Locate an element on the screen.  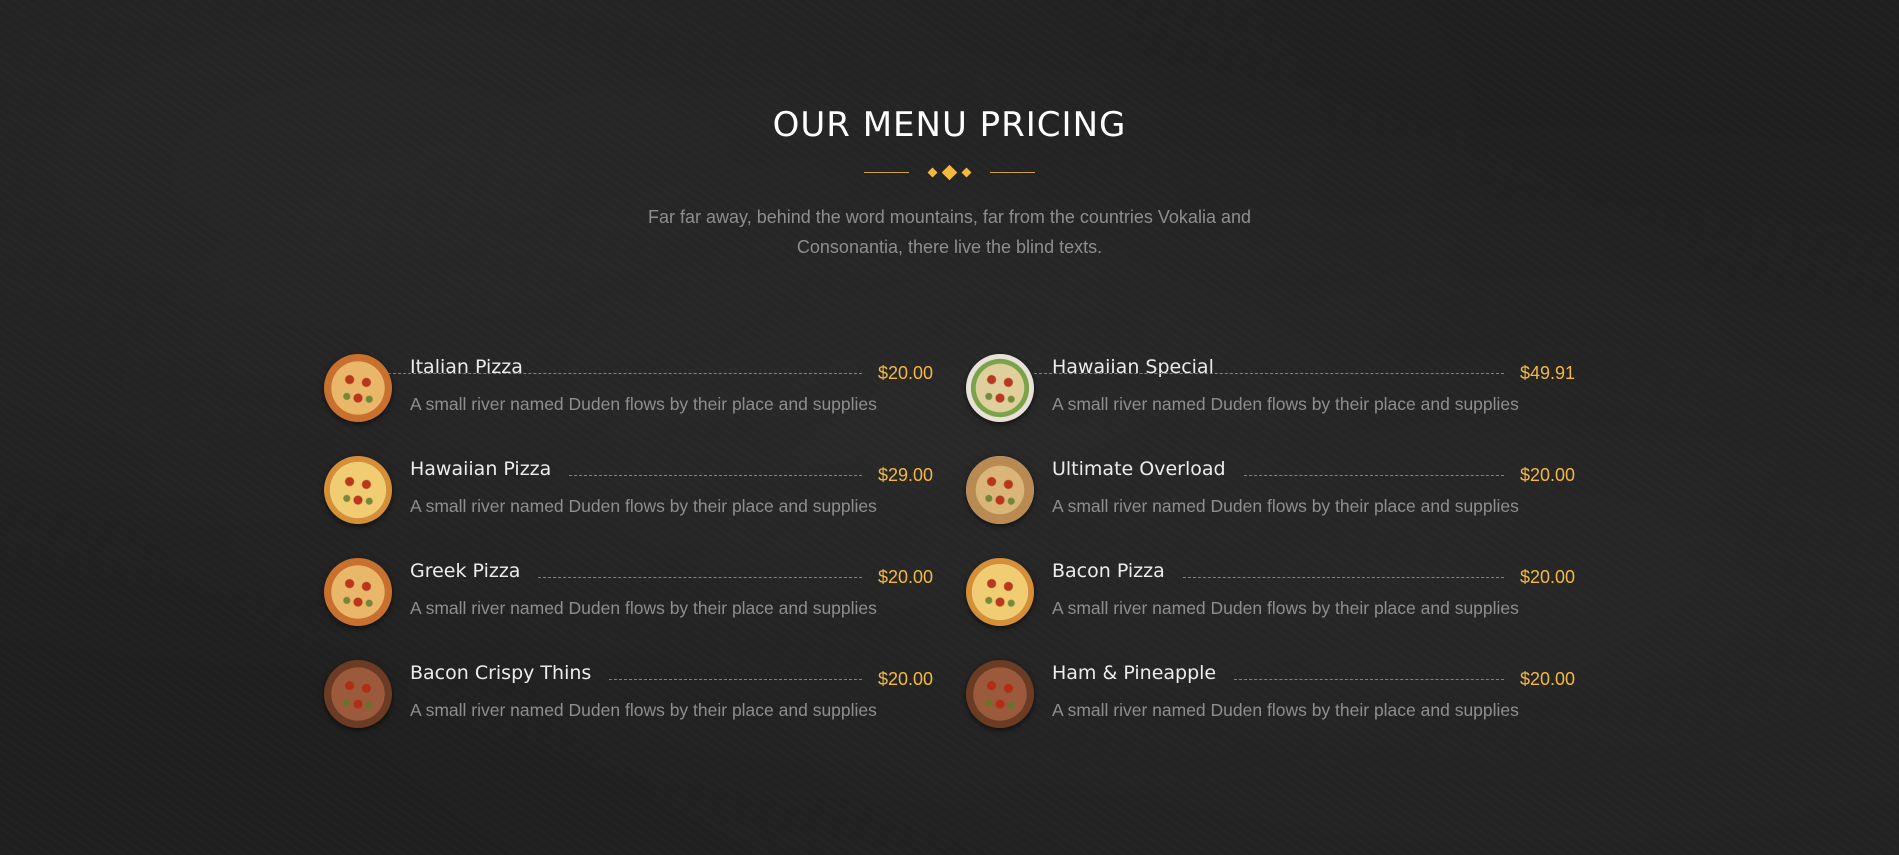
page-title: OUR MENU PRICING is located at coordinates (949, 125).